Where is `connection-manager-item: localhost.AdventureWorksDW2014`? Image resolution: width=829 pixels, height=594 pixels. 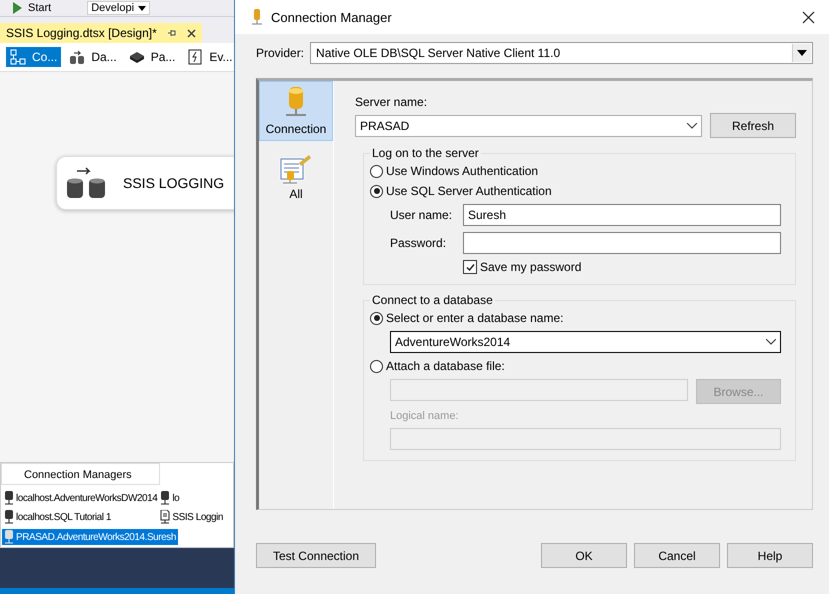
connection-manager-item: localhost.AdventureWorksDW2014 is located at coordinates (81, 498).